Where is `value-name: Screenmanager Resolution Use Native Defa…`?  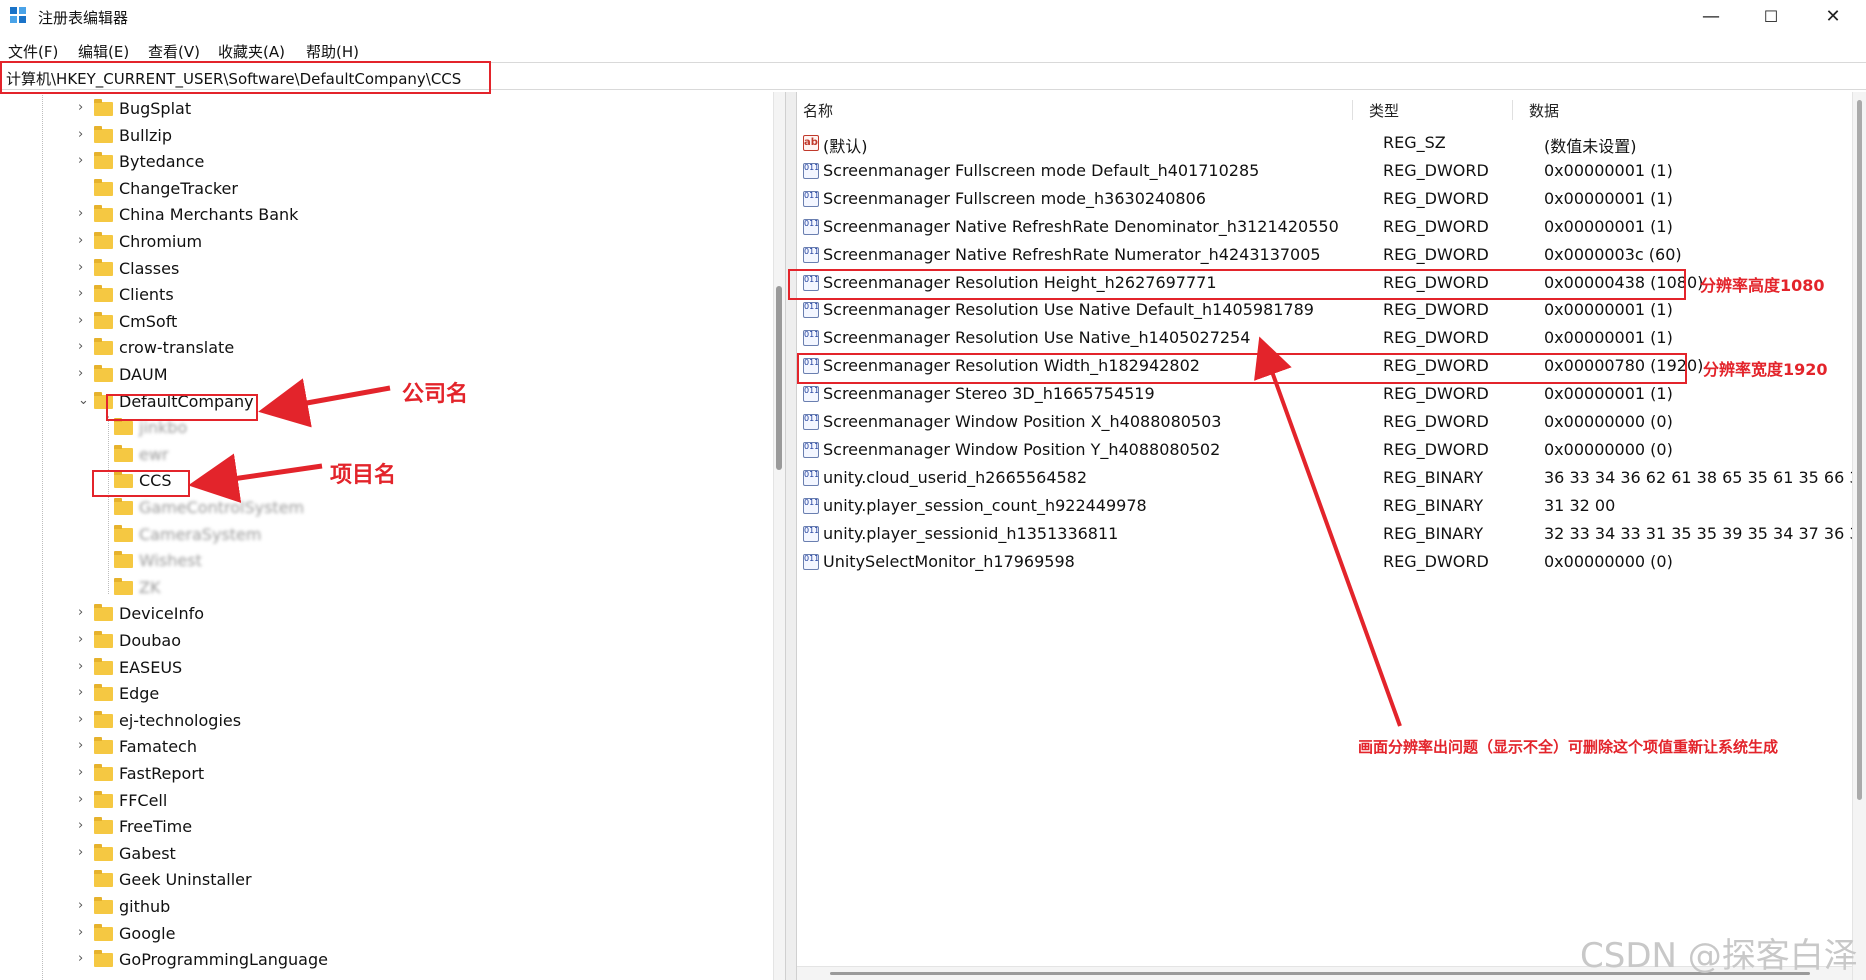 value-name: Screenmanager Resolution Use Native Defa… is located at coordinates (1068, 309).